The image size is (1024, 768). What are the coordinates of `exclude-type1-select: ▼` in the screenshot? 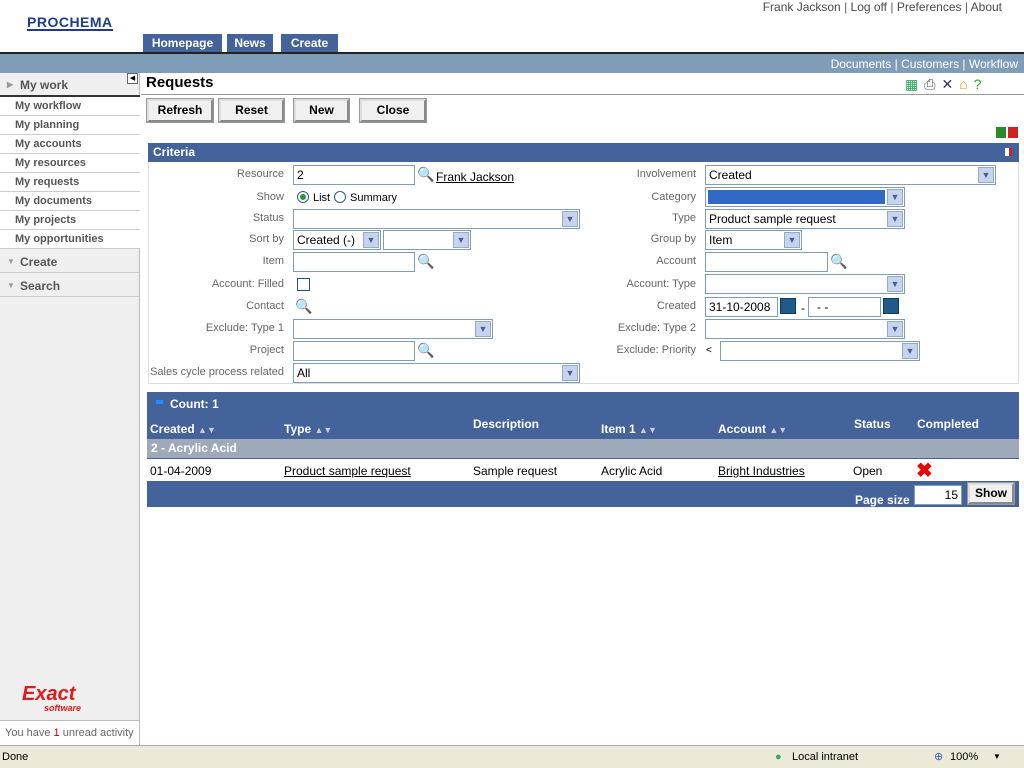 It's located at (393, 329).